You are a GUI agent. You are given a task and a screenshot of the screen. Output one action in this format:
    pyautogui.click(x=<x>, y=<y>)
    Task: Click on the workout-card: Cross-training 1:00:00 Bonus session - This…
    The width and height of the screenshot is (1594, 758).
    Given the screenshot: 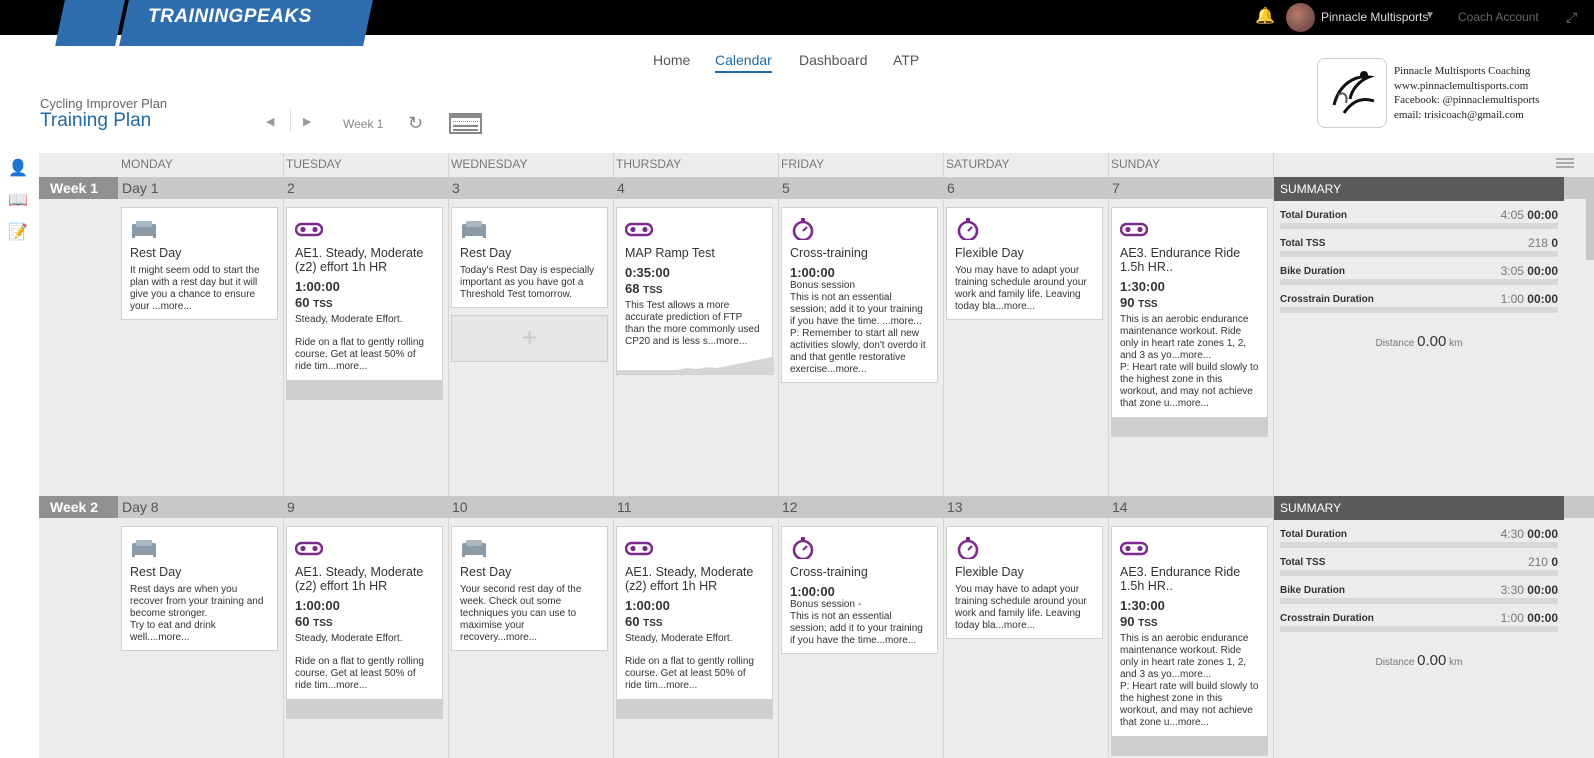 What is the action you would take?
    pyautogui.click(x=859, y=590)
    